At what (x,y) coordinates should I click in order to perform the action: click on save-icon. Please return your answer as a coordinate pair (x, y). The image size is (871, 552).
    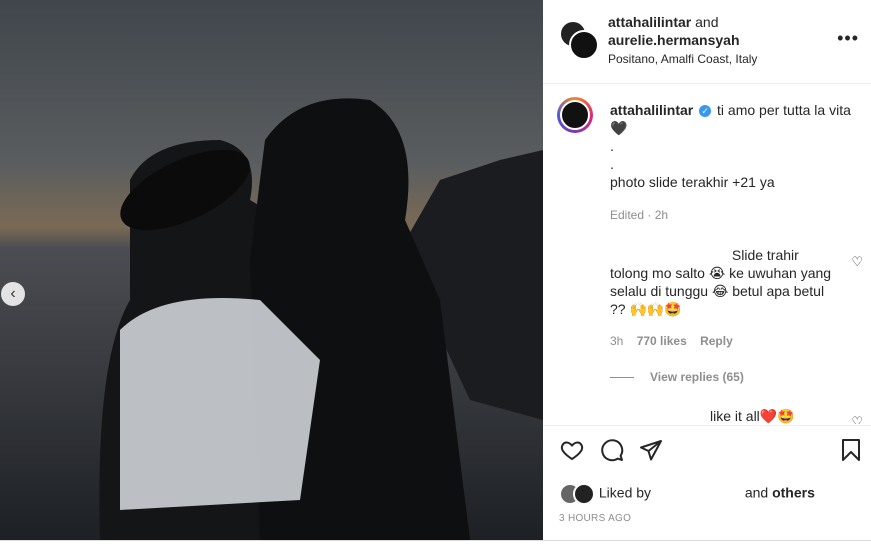
    Looking at the image, I should click on (851, 450).